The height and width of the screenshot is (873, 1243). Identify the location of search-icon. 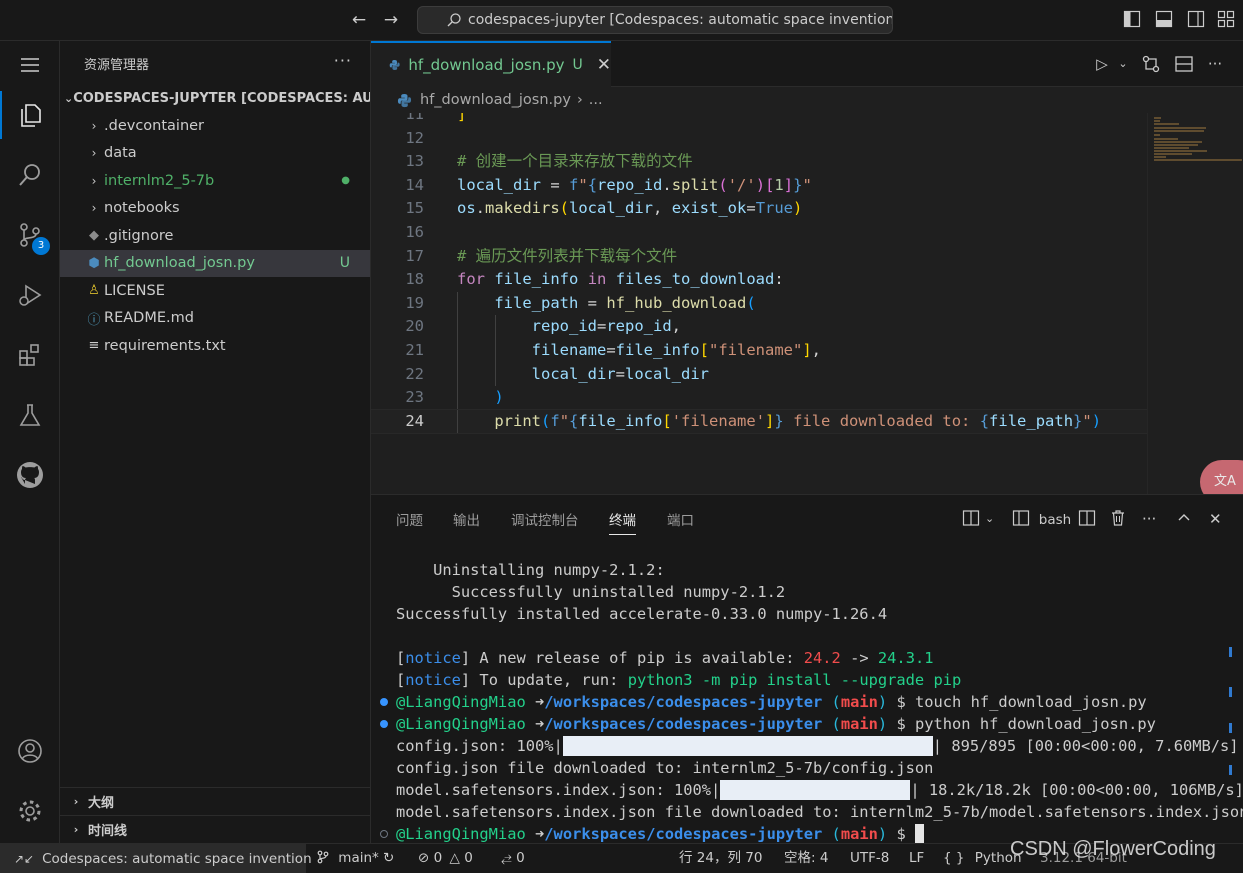
(30, 175).